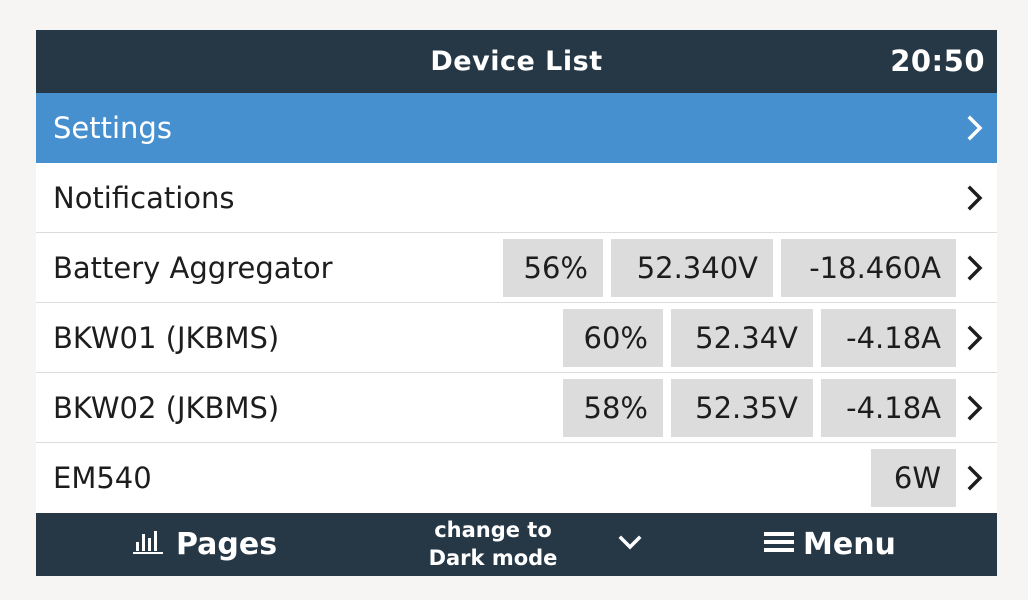 The image size is (1028, 600). Describe the element at coordinates (516, 408) in the screenshot. I see `list-item-bkw02: BKW02 (JKBMS) 58% 52.35V -4.18A` at that location.